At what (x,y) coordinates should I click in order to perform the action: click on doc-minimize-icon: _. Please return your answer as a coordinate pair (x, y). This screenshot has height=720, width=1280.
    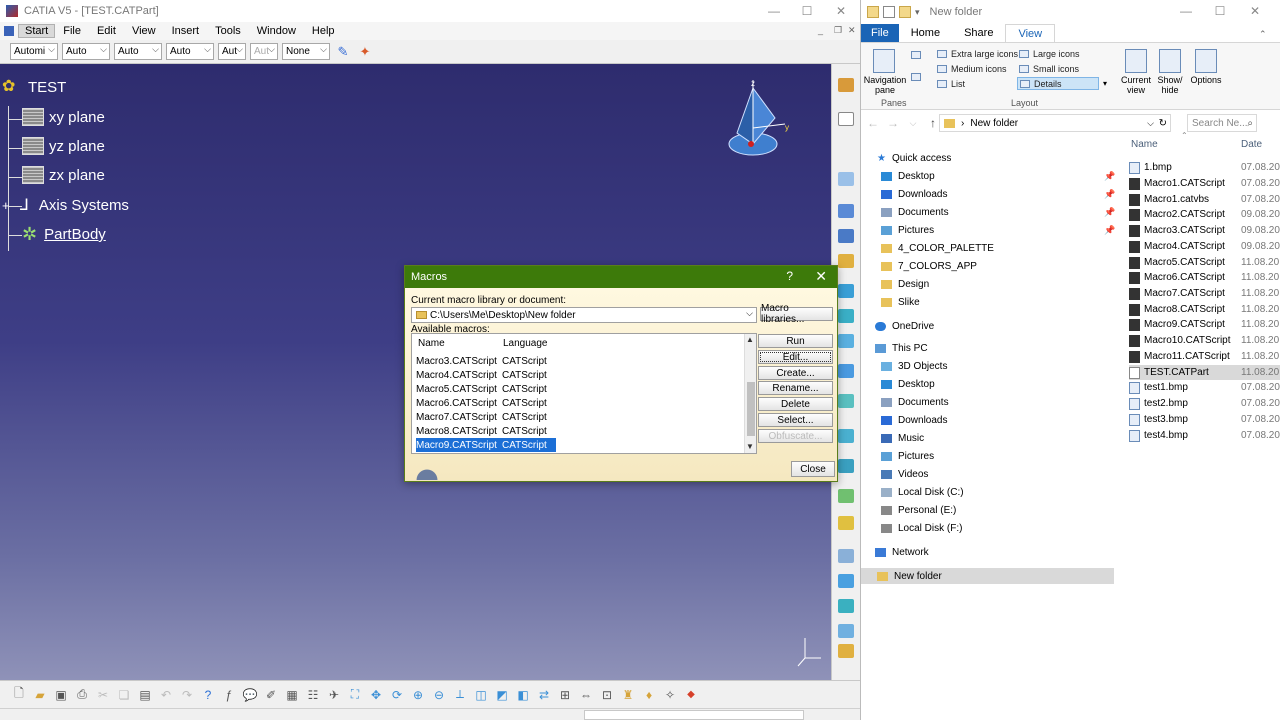
    Looking at the image, I should click on (820, 30).